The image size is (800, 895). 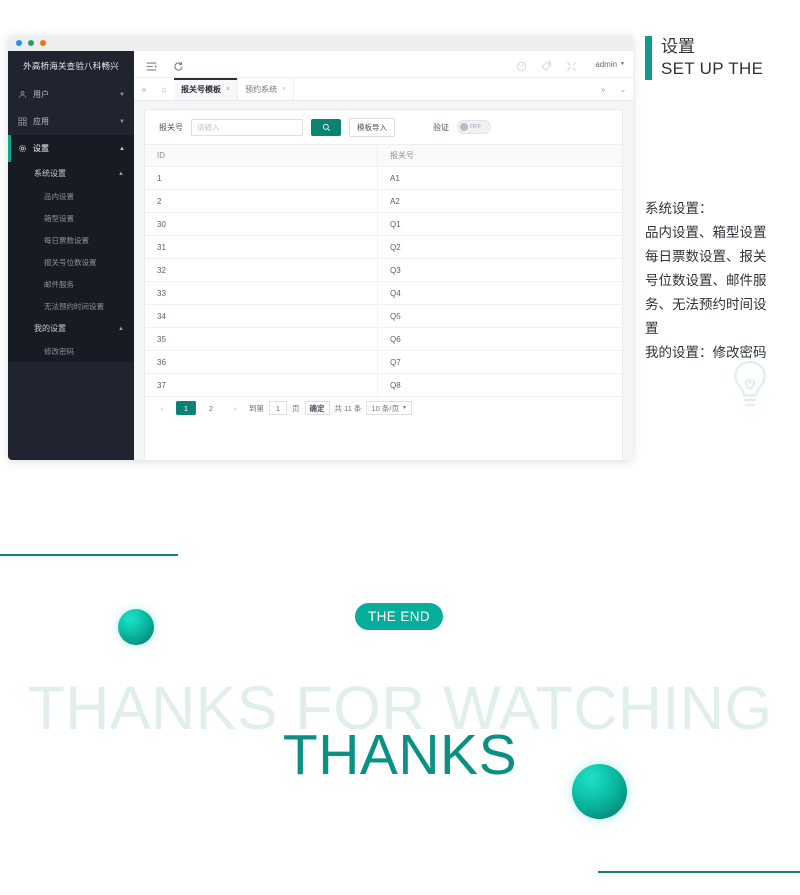 What do you see at coordinates (71, 94) in the screenshot?
I see `sidebar-item-users: 用户 ▼` at bounding box center [71, 94].